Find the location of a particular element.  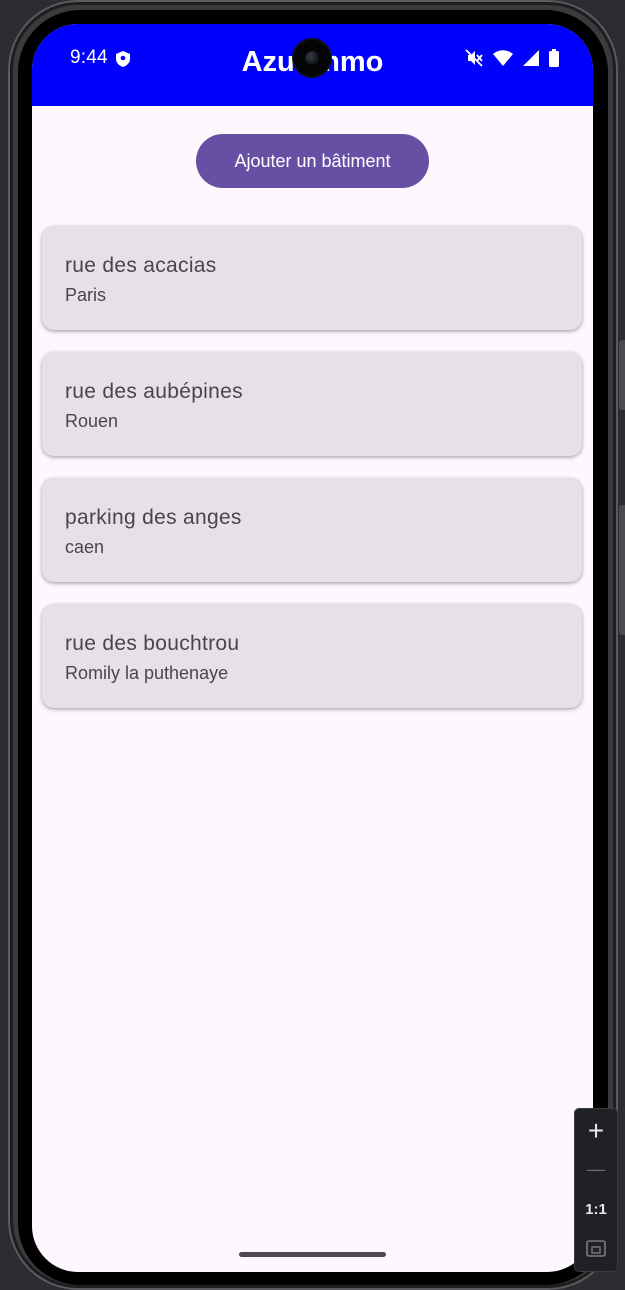

home-indicator is located at coordinates (312, 1254).